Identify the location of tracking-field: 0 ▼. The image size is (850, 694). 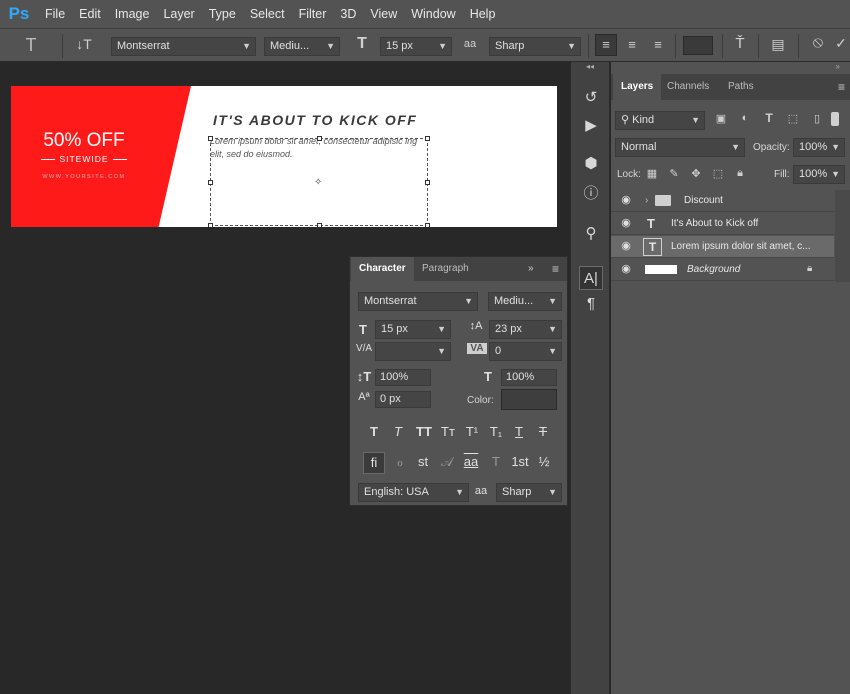
(525, 351).